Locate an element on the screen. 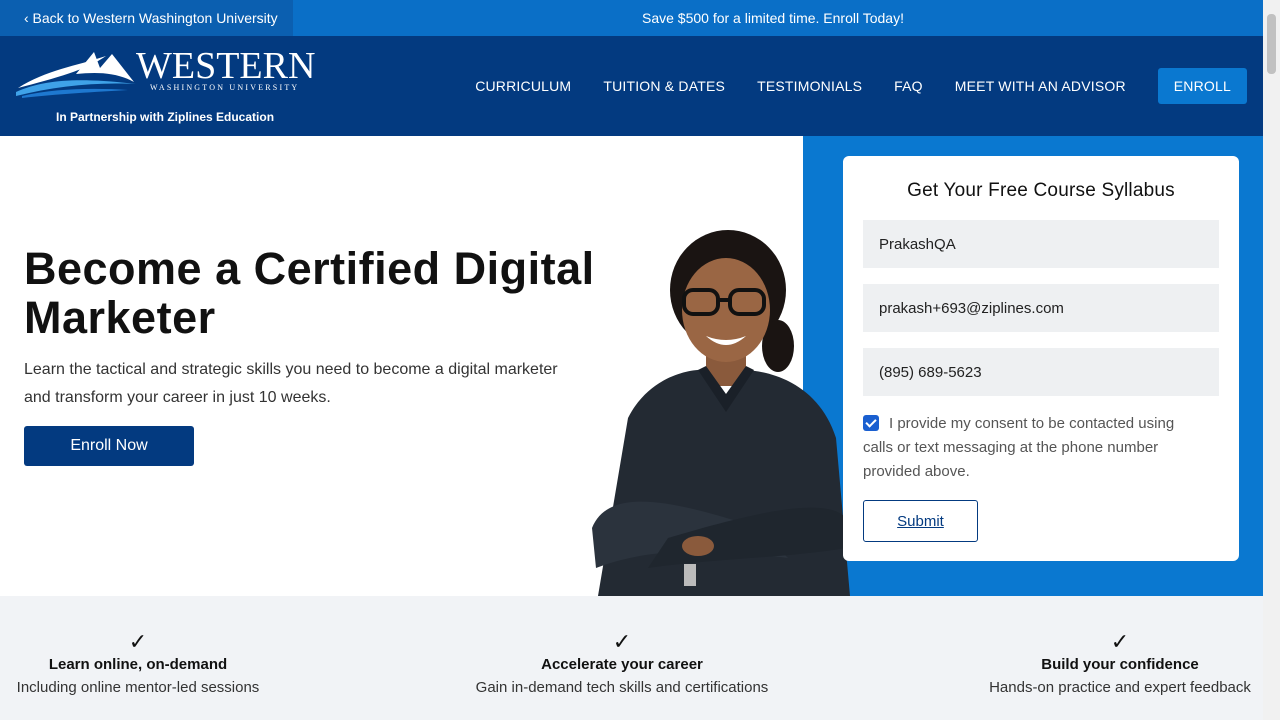 The image size is (1280, 720). wave-logo-icon is located at coordinates (76, 75).